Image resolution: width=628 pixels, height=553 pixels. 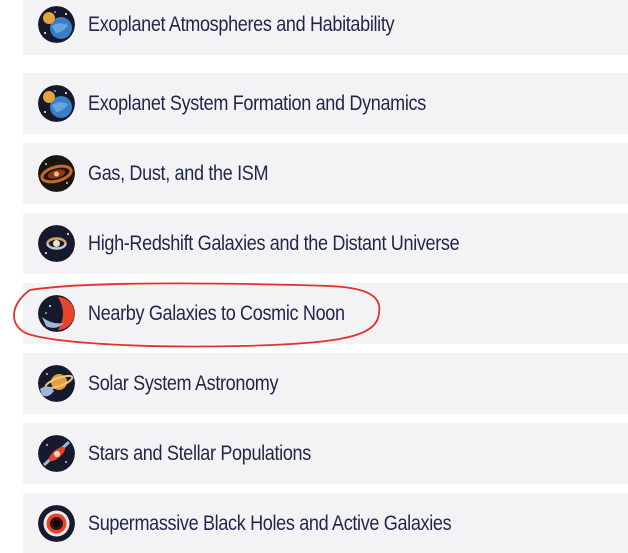 What do you see at coordinates (56, 453) in the screenshot?
I see `star-burst-icon` at bounding box center [56, 453].